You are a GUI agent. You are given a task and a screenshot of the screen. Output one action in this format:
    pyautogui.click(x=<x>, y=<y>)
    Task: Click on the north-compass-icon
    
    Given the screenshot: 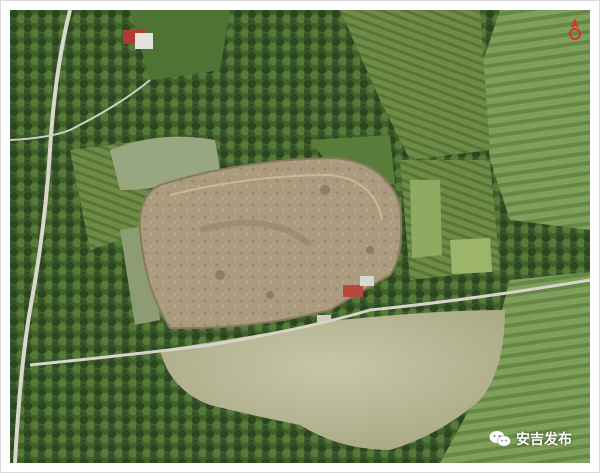 What is the action you would take?
    pyautogui.click(x=575, y=29)
    